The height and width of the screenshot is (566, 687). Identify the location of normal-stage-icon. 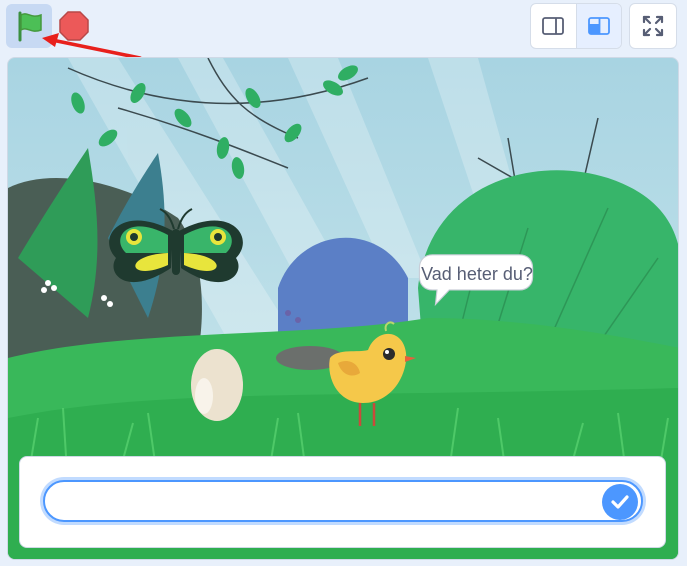
(598, 26).